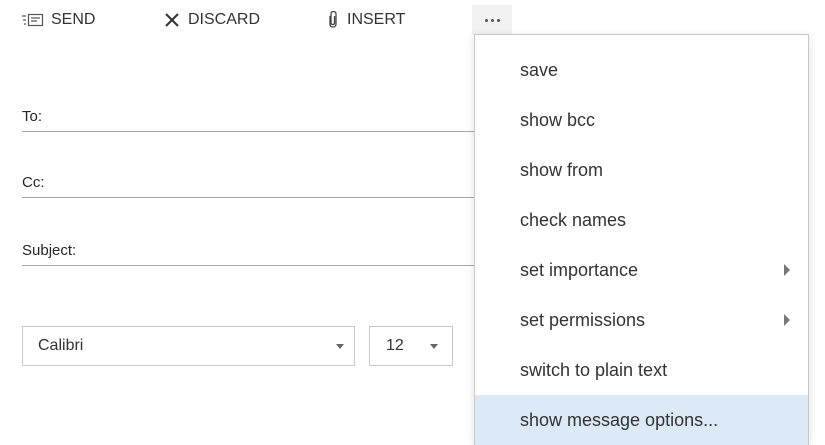 The image size is (825, 445). I want to click on menu-item-label: save, so click(539, 69).